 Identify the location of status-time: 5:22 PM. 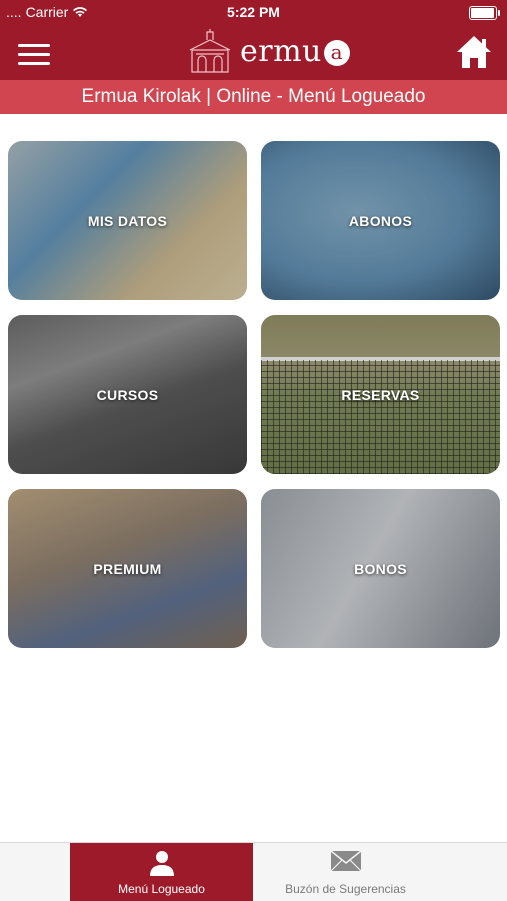
(253, 12).